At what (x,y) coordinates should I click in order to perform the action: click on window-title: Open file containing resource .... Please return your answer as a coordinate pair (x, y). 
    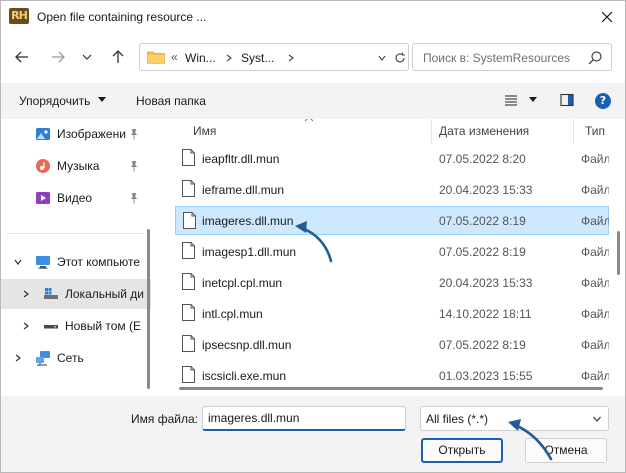
    Looking at the image, I should click on (122, 17).